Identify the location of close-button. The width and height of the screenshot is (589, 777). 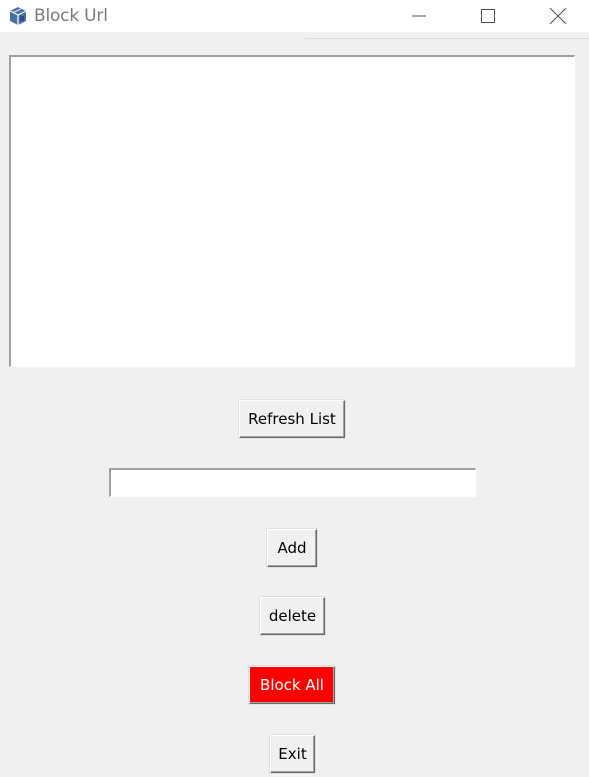
(558, 16).